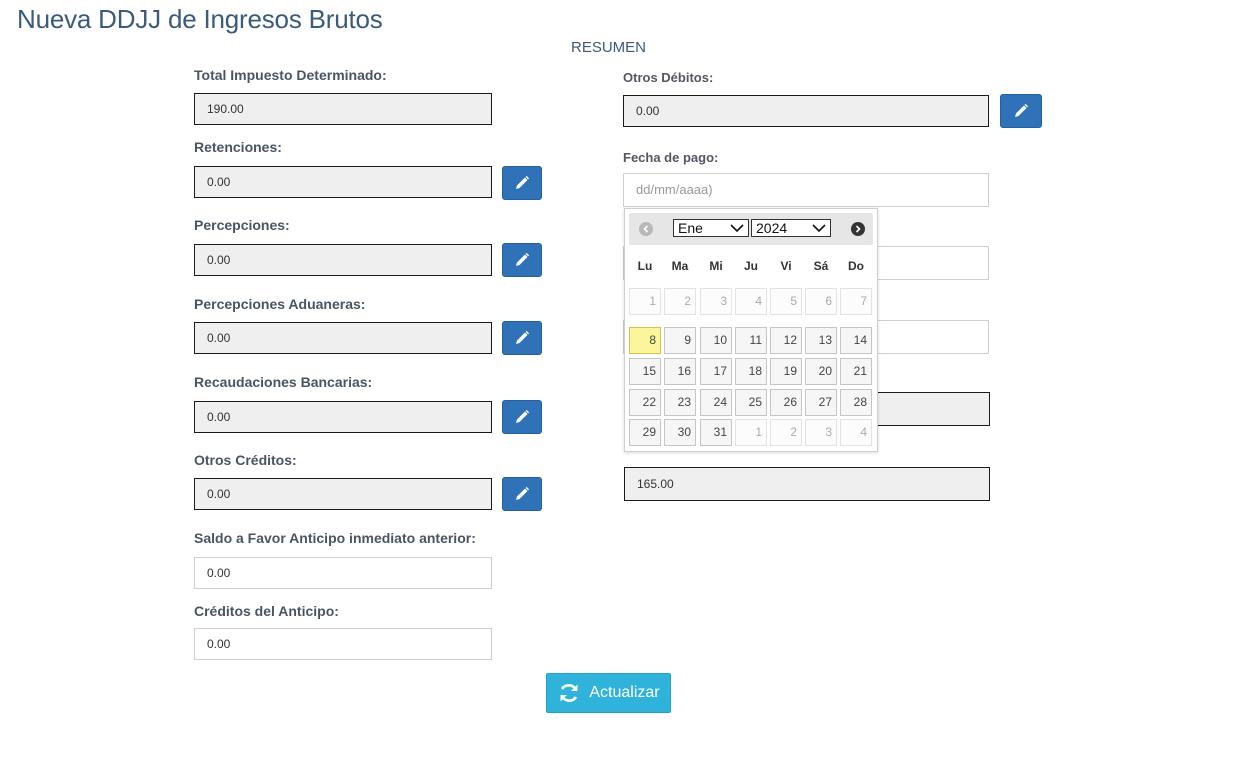 The image size is (1236, 783). What do you see at coordinates (680, 266) in the screenshot?
I see `weekday-header: Ma` at bounding box center [680, 266].